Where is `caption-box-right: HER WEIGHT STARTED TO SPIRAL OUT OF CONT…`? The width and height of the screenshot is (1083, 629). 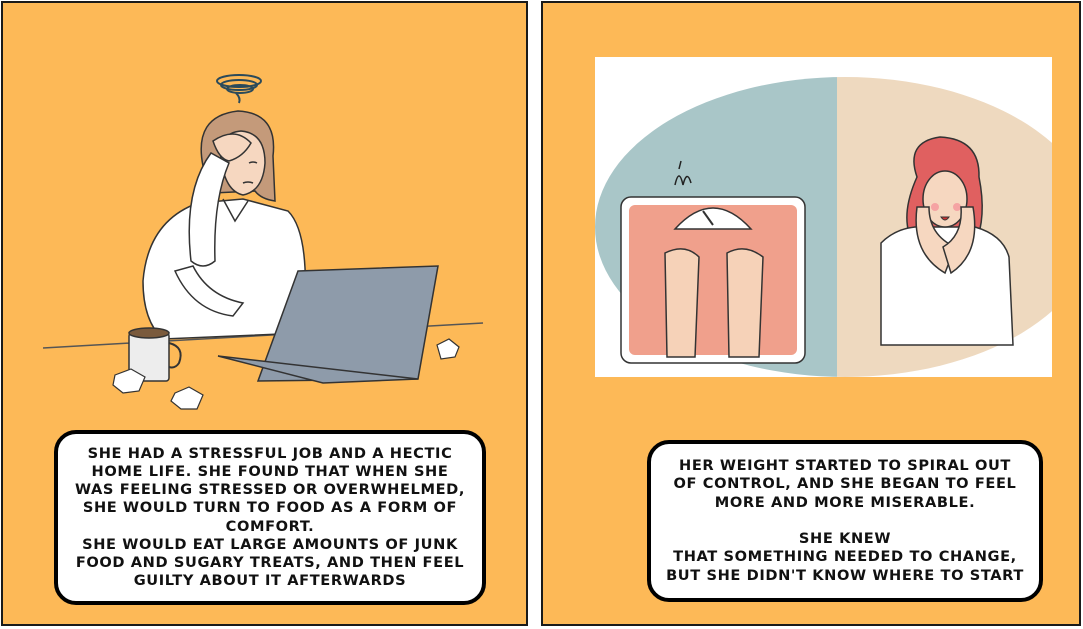
caption-box-right: HER WEIGHT STARTED TO SPIRAL OUT OF CONT… is located at coordinates (845, 521).